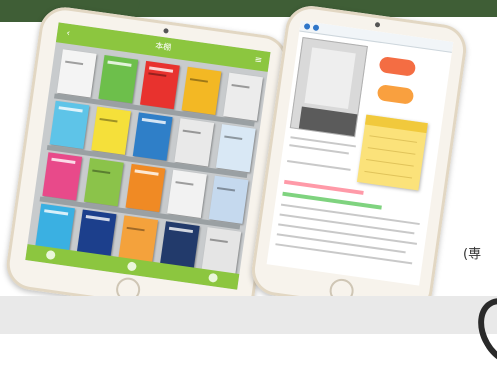 Image resolution: width=497 pixels, height=376 pixels. What do you see at coordinates (163, 47) in the screenshot?
I see `bookshelf-title: 本棚` at bounding box center [163, 47].